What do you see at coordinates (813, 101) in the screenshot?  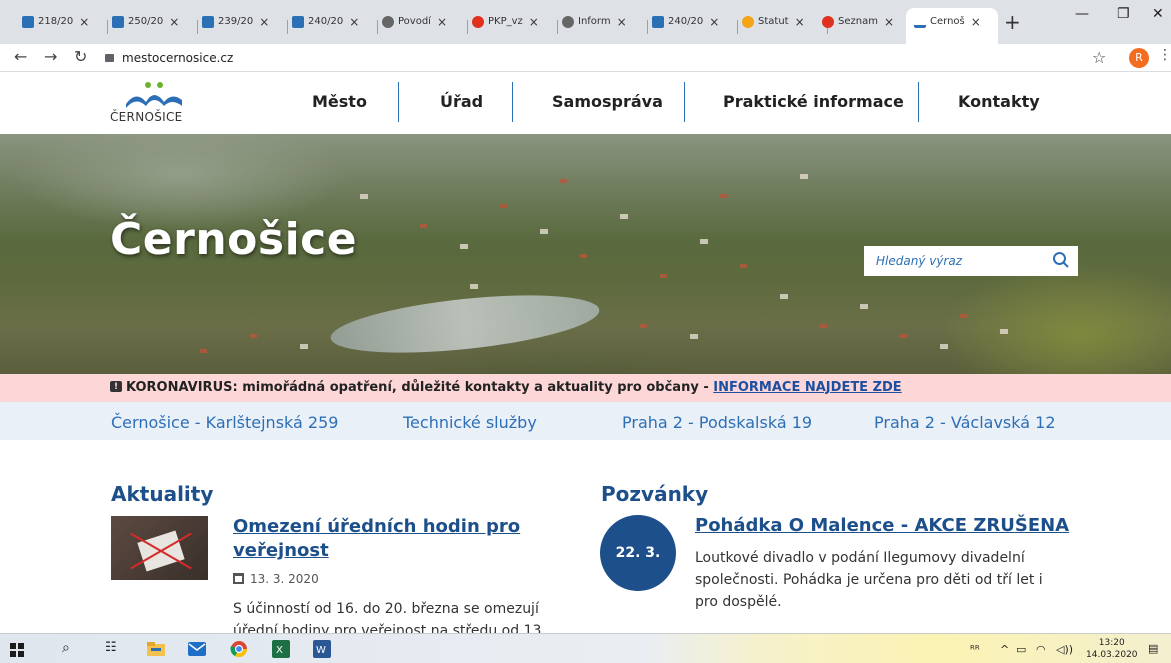 I see `nav-item-prakticke-informace: Praktické informace` at bounding box center [813, 101].